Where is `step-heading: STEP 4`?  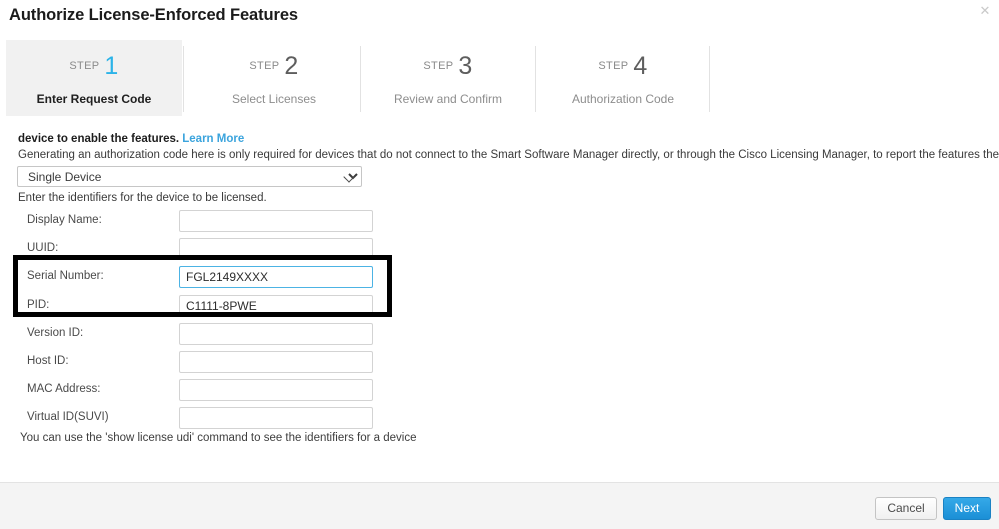 step-heading: STEP 4 is located at coordinates (623, 66).